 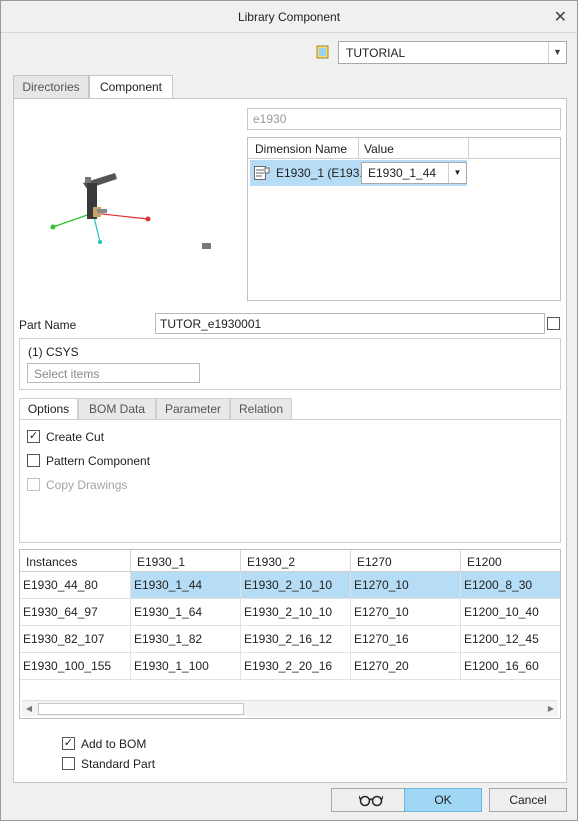 I want to click on horizontal-scrollbar: ◀ ▶, so click(x=290, y=708).